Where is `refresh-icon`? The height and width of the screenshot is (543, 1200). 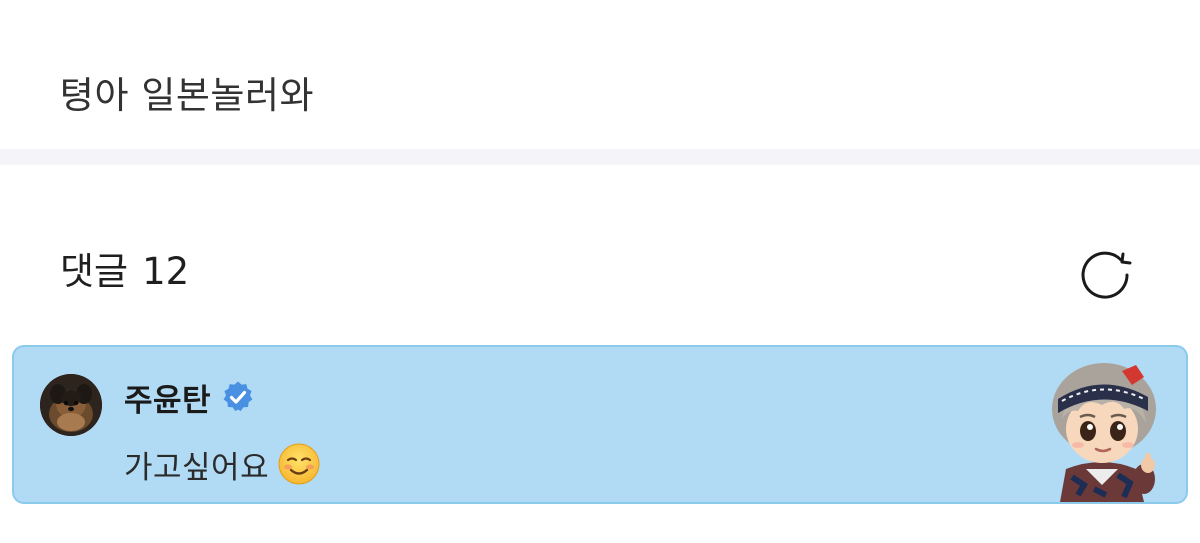
refresh-icon is located at coordinates (1106, 275).